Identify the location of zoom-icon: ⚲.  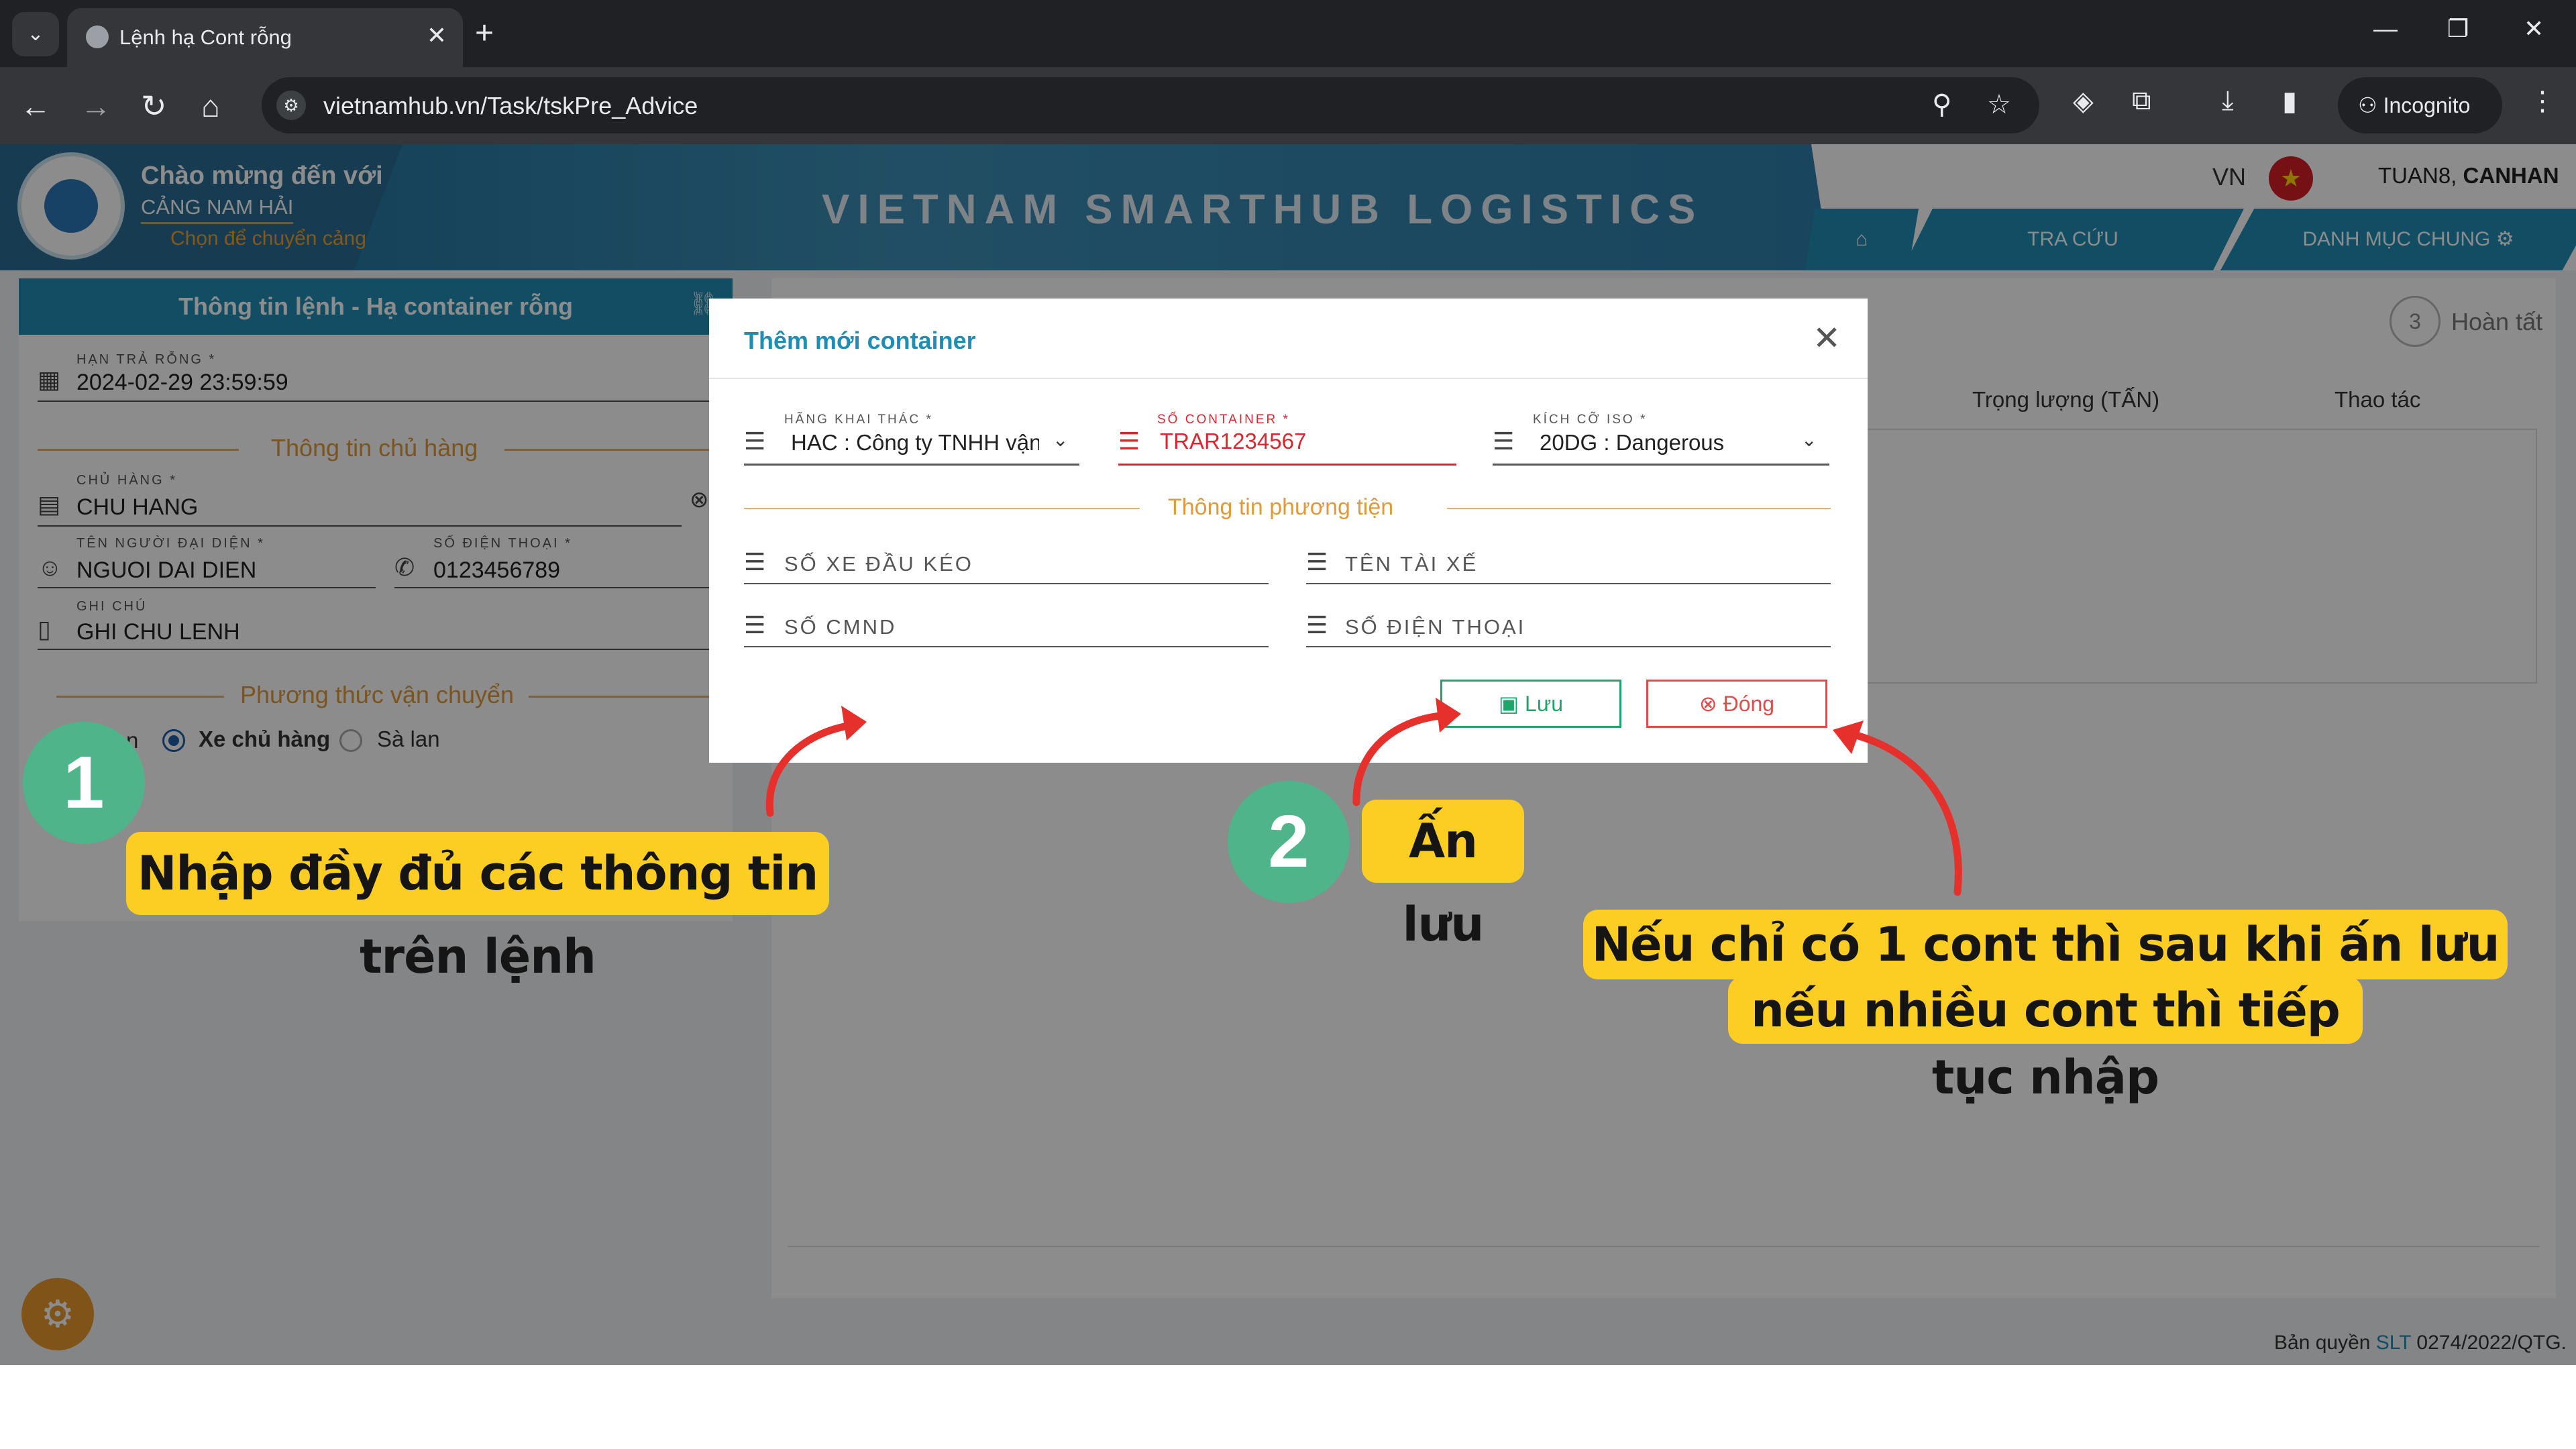
(1941, 104).